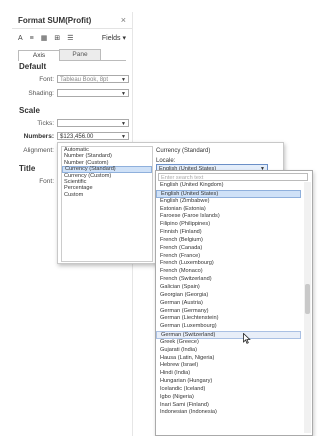  I want to click on locale-option: German (Switzerland), so click(228, 335).